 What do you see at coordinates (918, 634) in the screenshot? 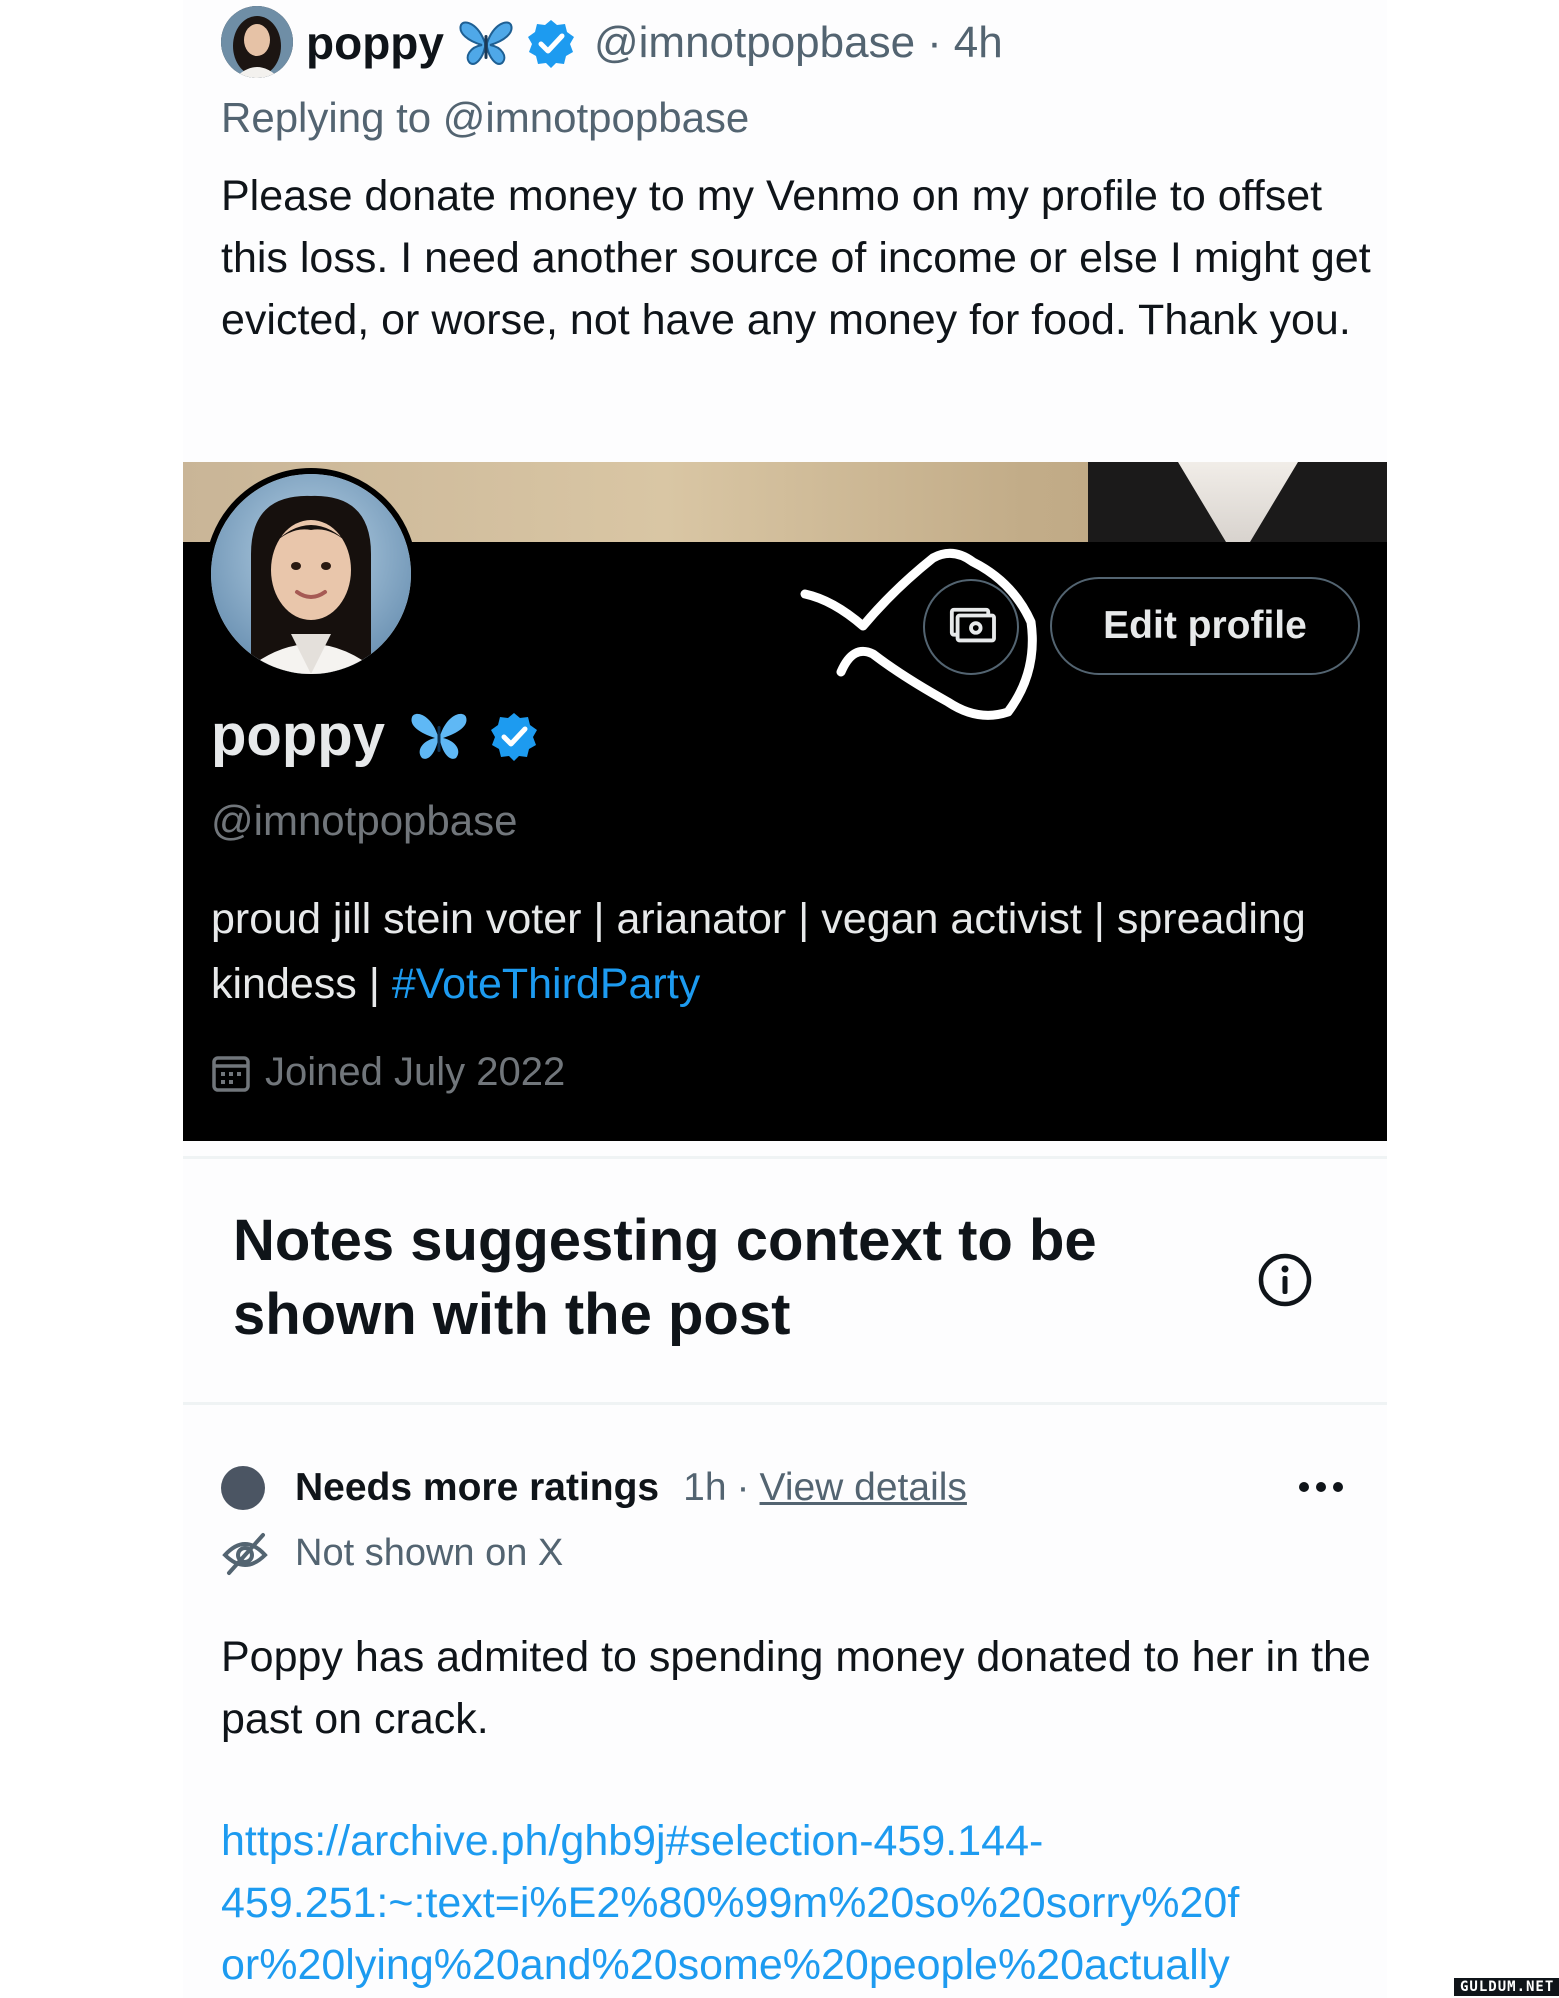
I see `hand-drawn-circle-annotation` at bounding box center [918, 634].